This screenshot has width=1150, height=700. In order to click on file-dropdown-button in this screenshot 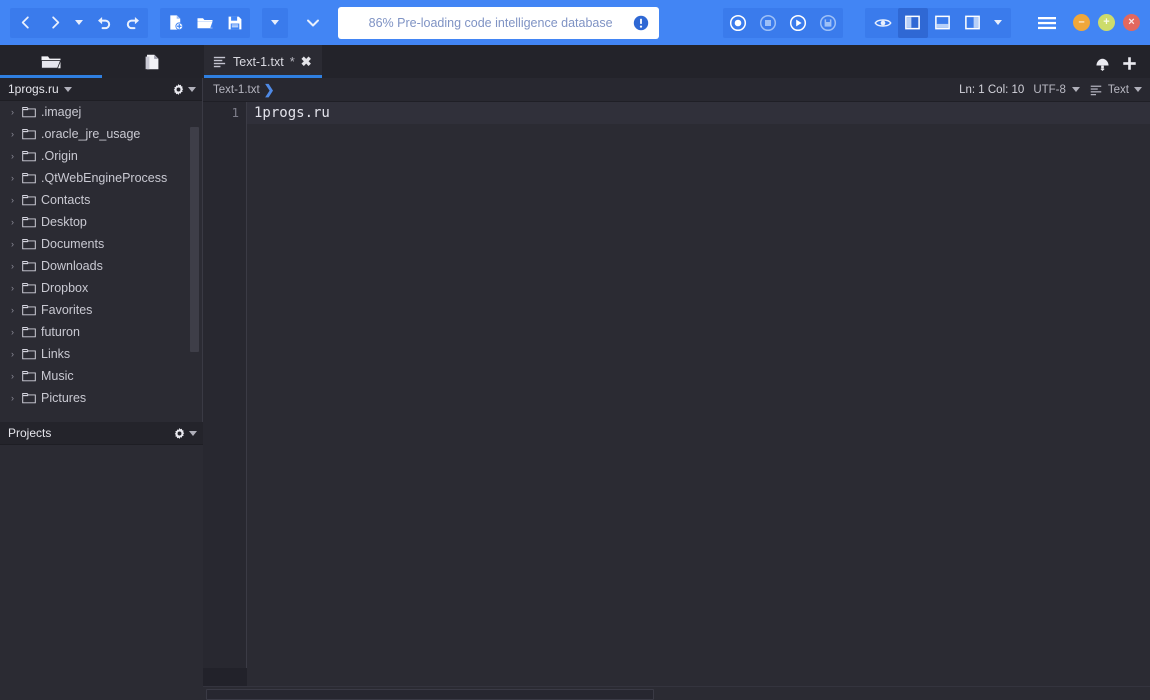, I will do `click(275, 22)`.